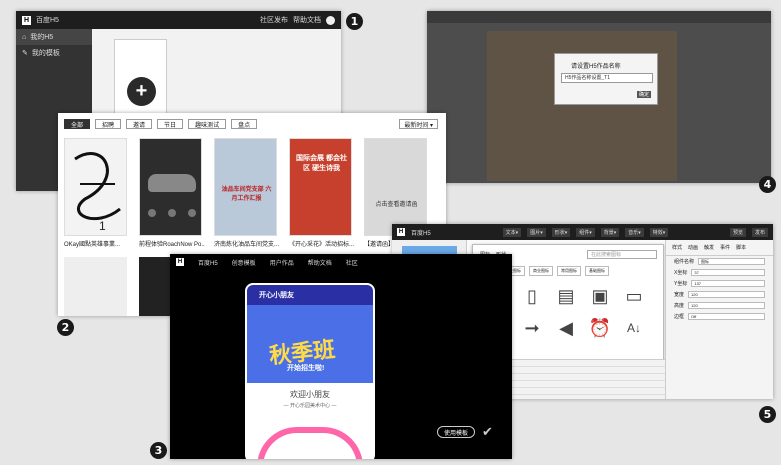 The image size is (781, 465). Describe the element at coordinates (306, 368) in the screenshot. I see `poster-subtitle: 开始招生啦!` at that location.